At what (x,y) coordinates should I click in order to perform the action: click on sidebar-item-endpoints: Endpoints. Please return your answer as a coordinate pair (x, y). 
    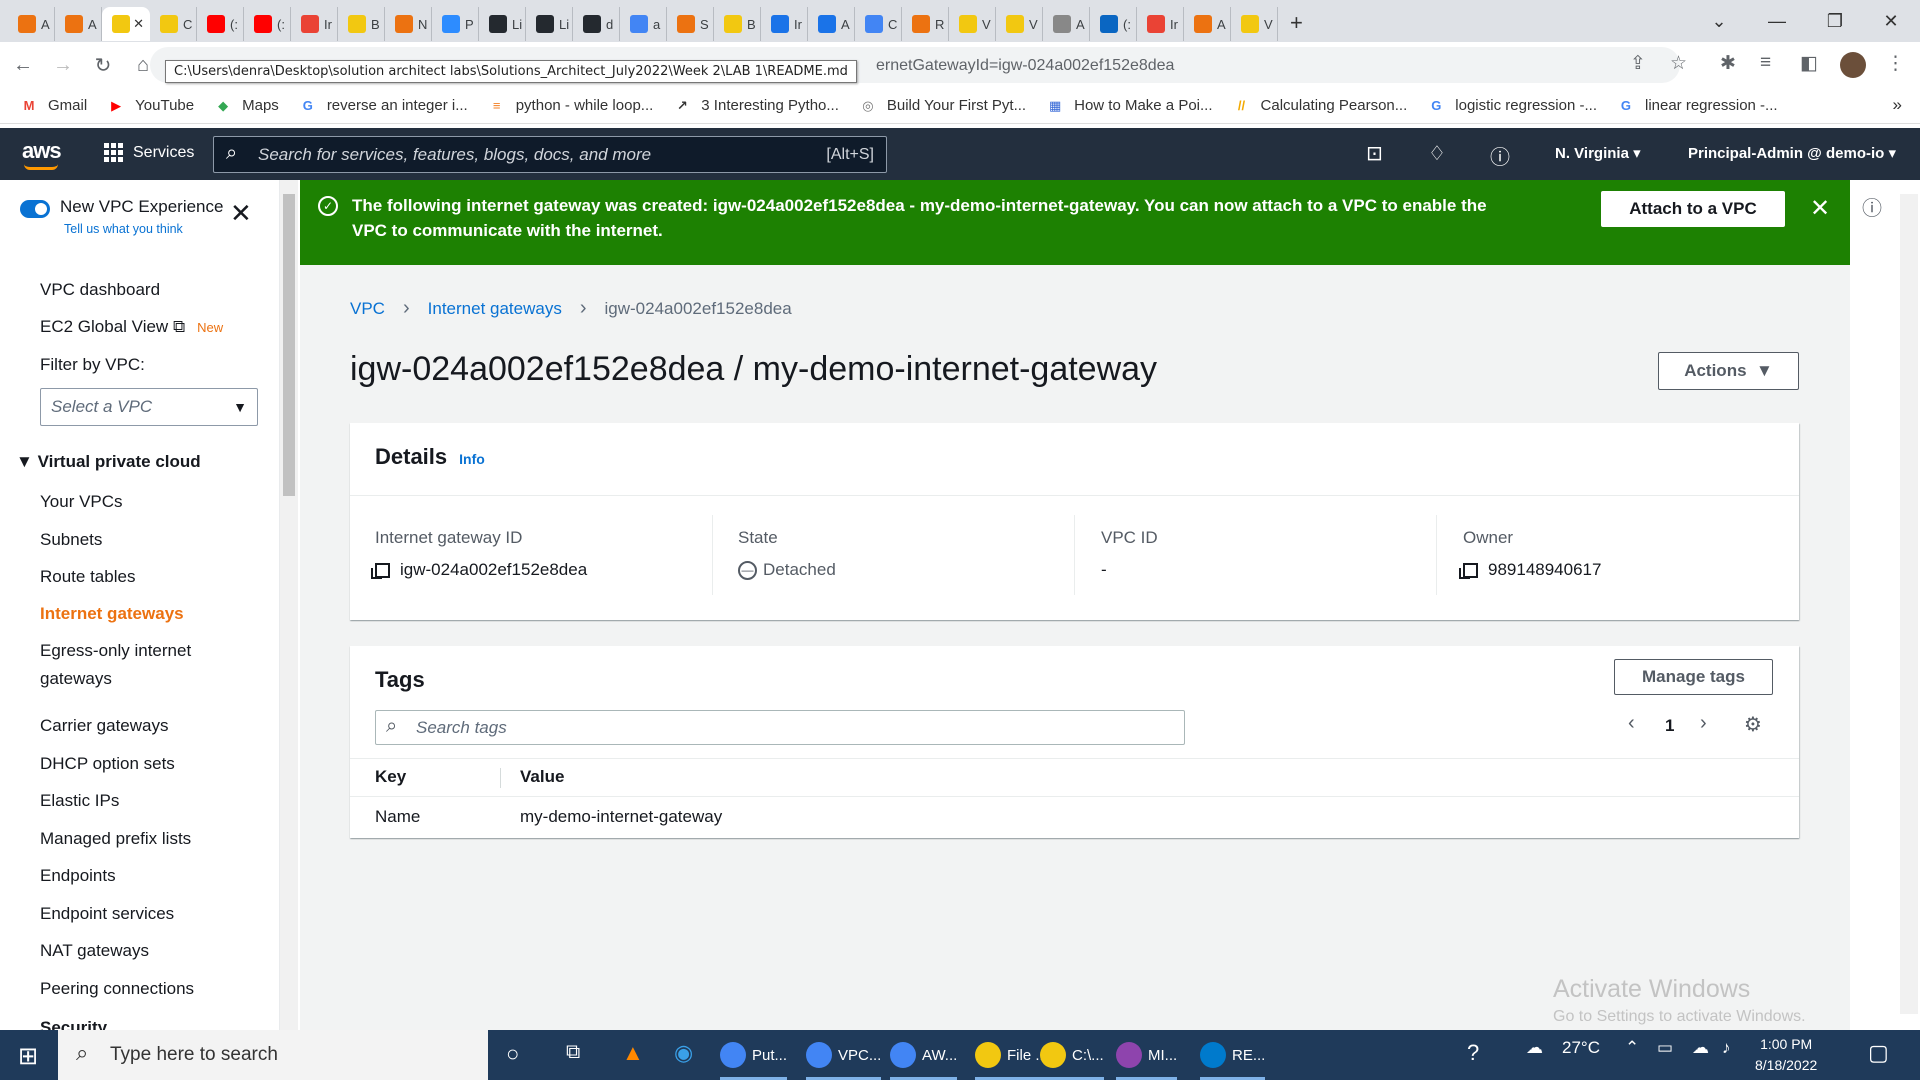
    Looking at the image, I should click on (78, 876).